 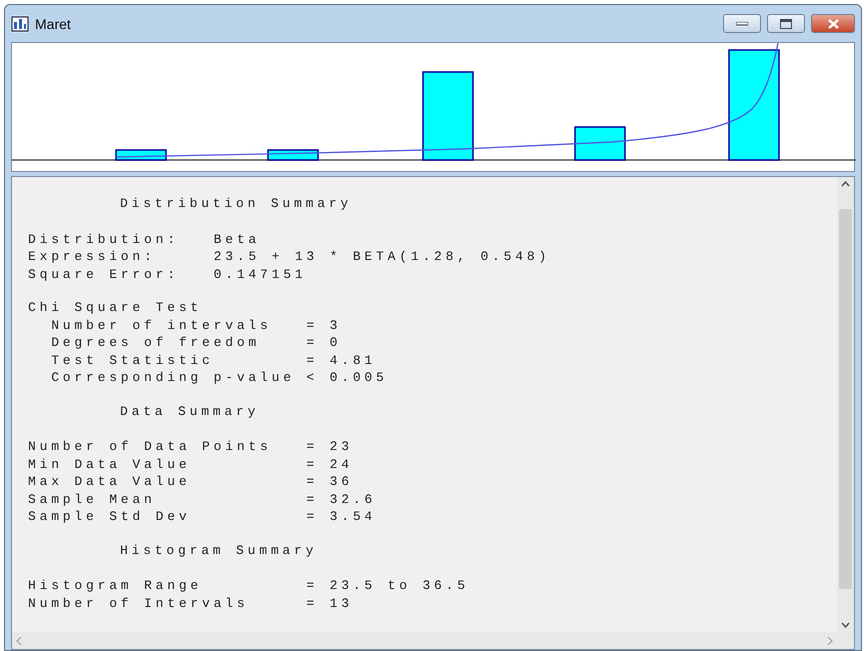 I want to click on report-line: Corresponding p-value < 0.005, so click(x=219, y=377).